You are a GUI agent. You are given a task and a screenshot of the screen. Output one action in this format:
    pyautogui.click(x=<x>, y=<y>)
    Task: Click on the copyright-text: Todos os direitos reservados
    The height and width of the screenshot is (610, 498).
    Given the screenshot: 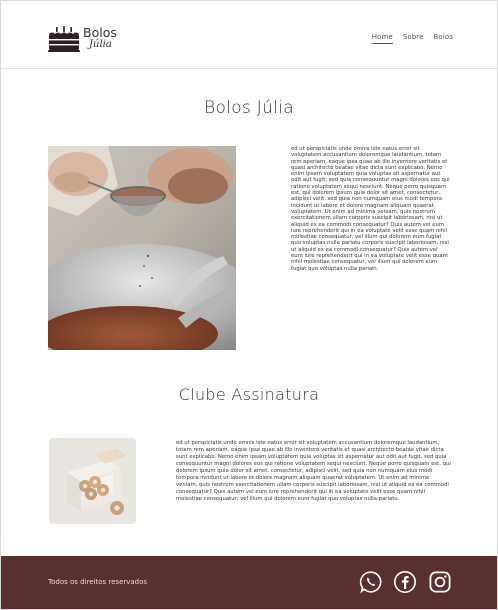 What is the action you would take?
    pyautogui.click(x=98, y=582)
    